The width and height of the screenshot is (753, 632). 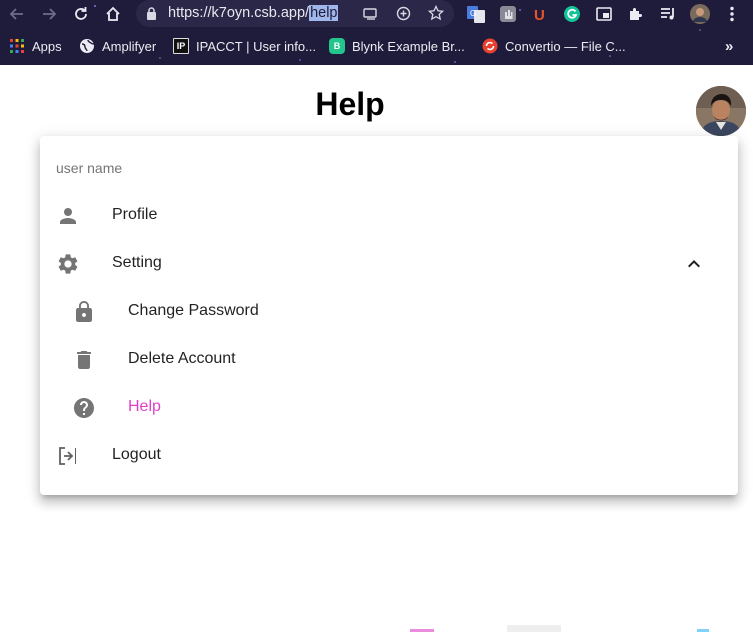 What do you see at coordinates (68, 264) in the screenshot?
I see `gear-icon` at bounding box center [68, 264].